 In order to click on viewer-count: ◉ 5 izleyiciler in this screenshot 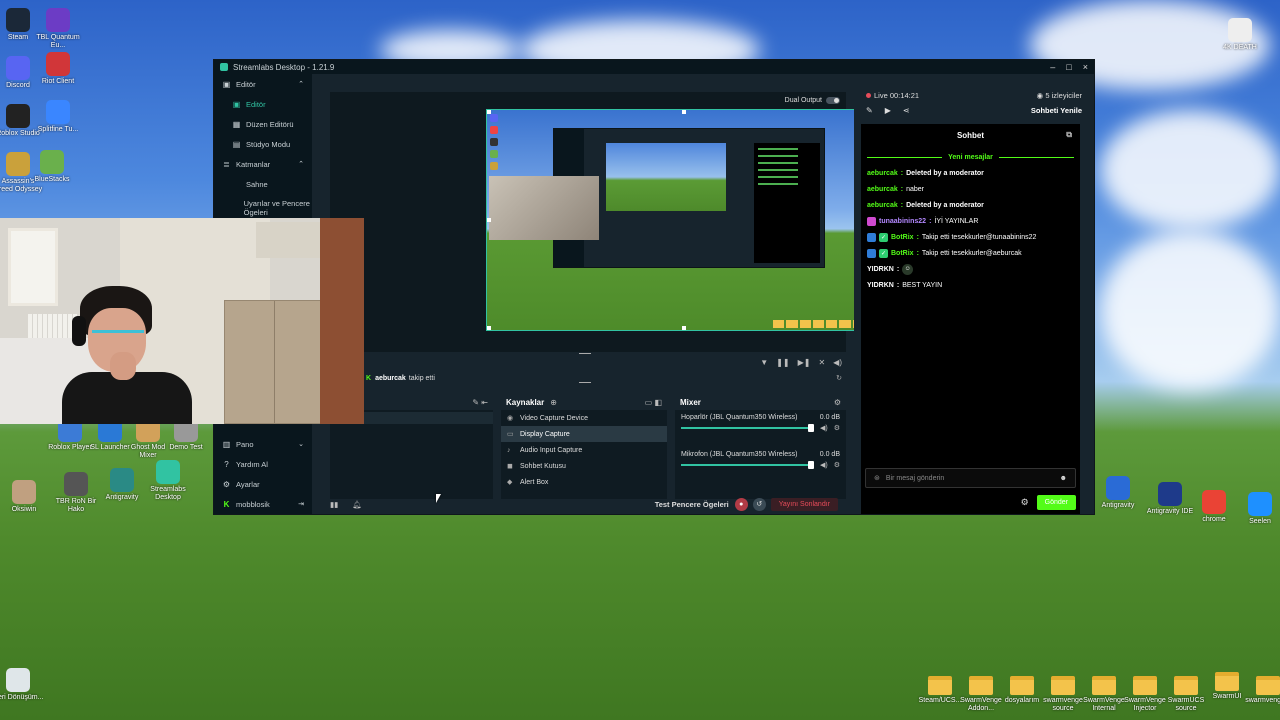, I will do `click(1059, 95)`.